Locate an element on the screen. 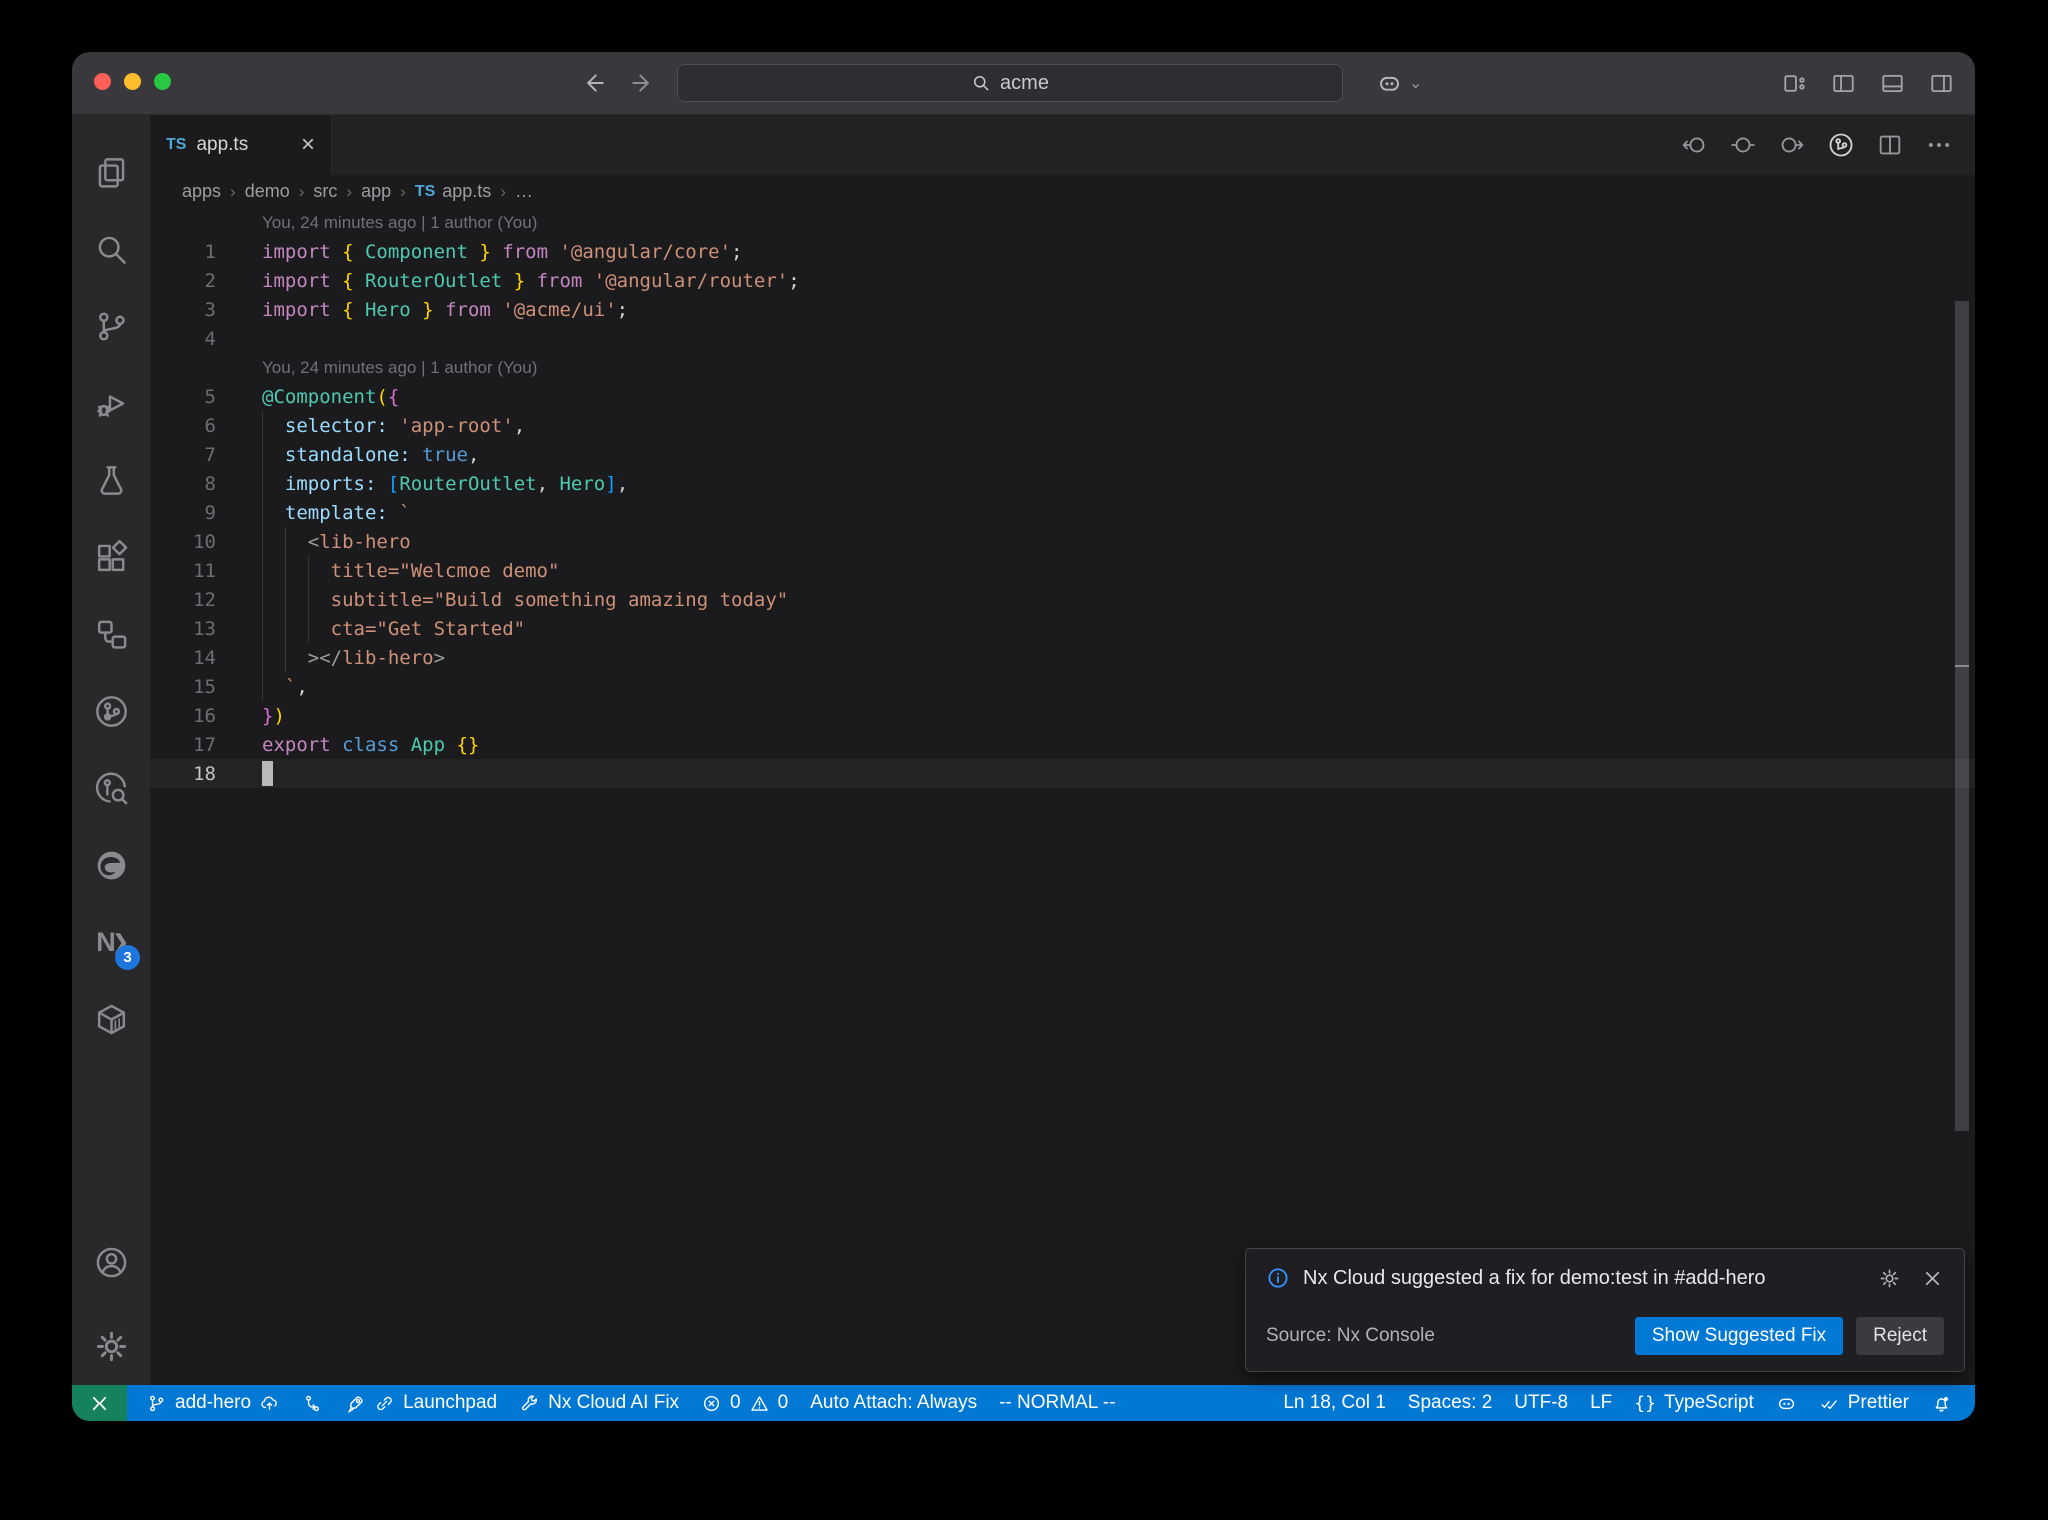 The width and height of the screenshot is (2048, 1520). toggle-panel-icon is located at coordinates (1892, 83).